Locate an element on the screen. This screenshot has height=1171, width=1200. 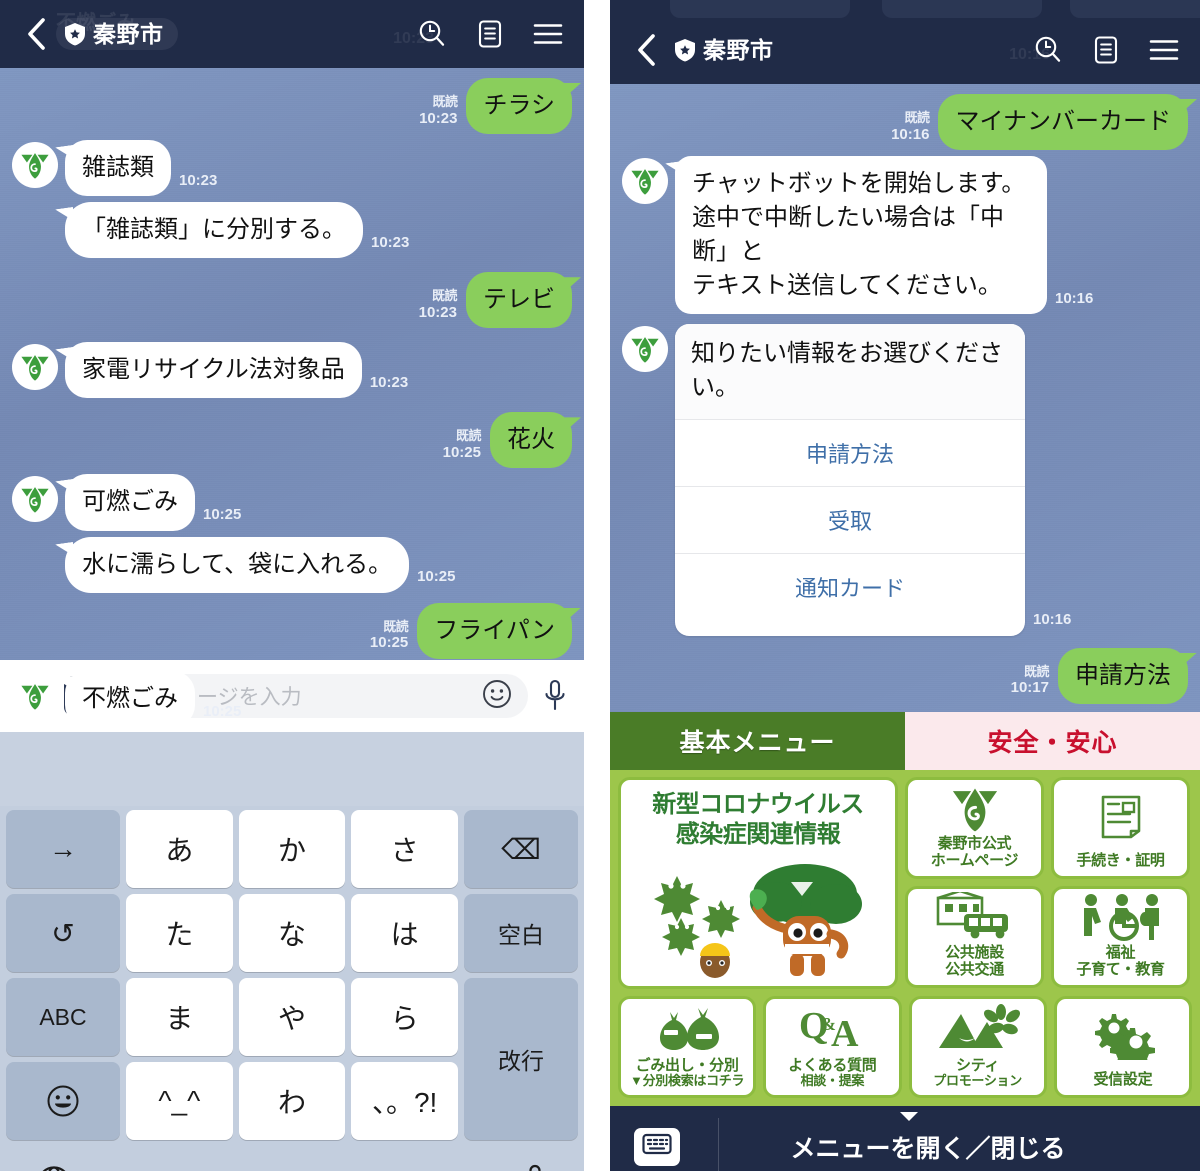
kana-wa-key: わ is located at coordinates (292, 1101).